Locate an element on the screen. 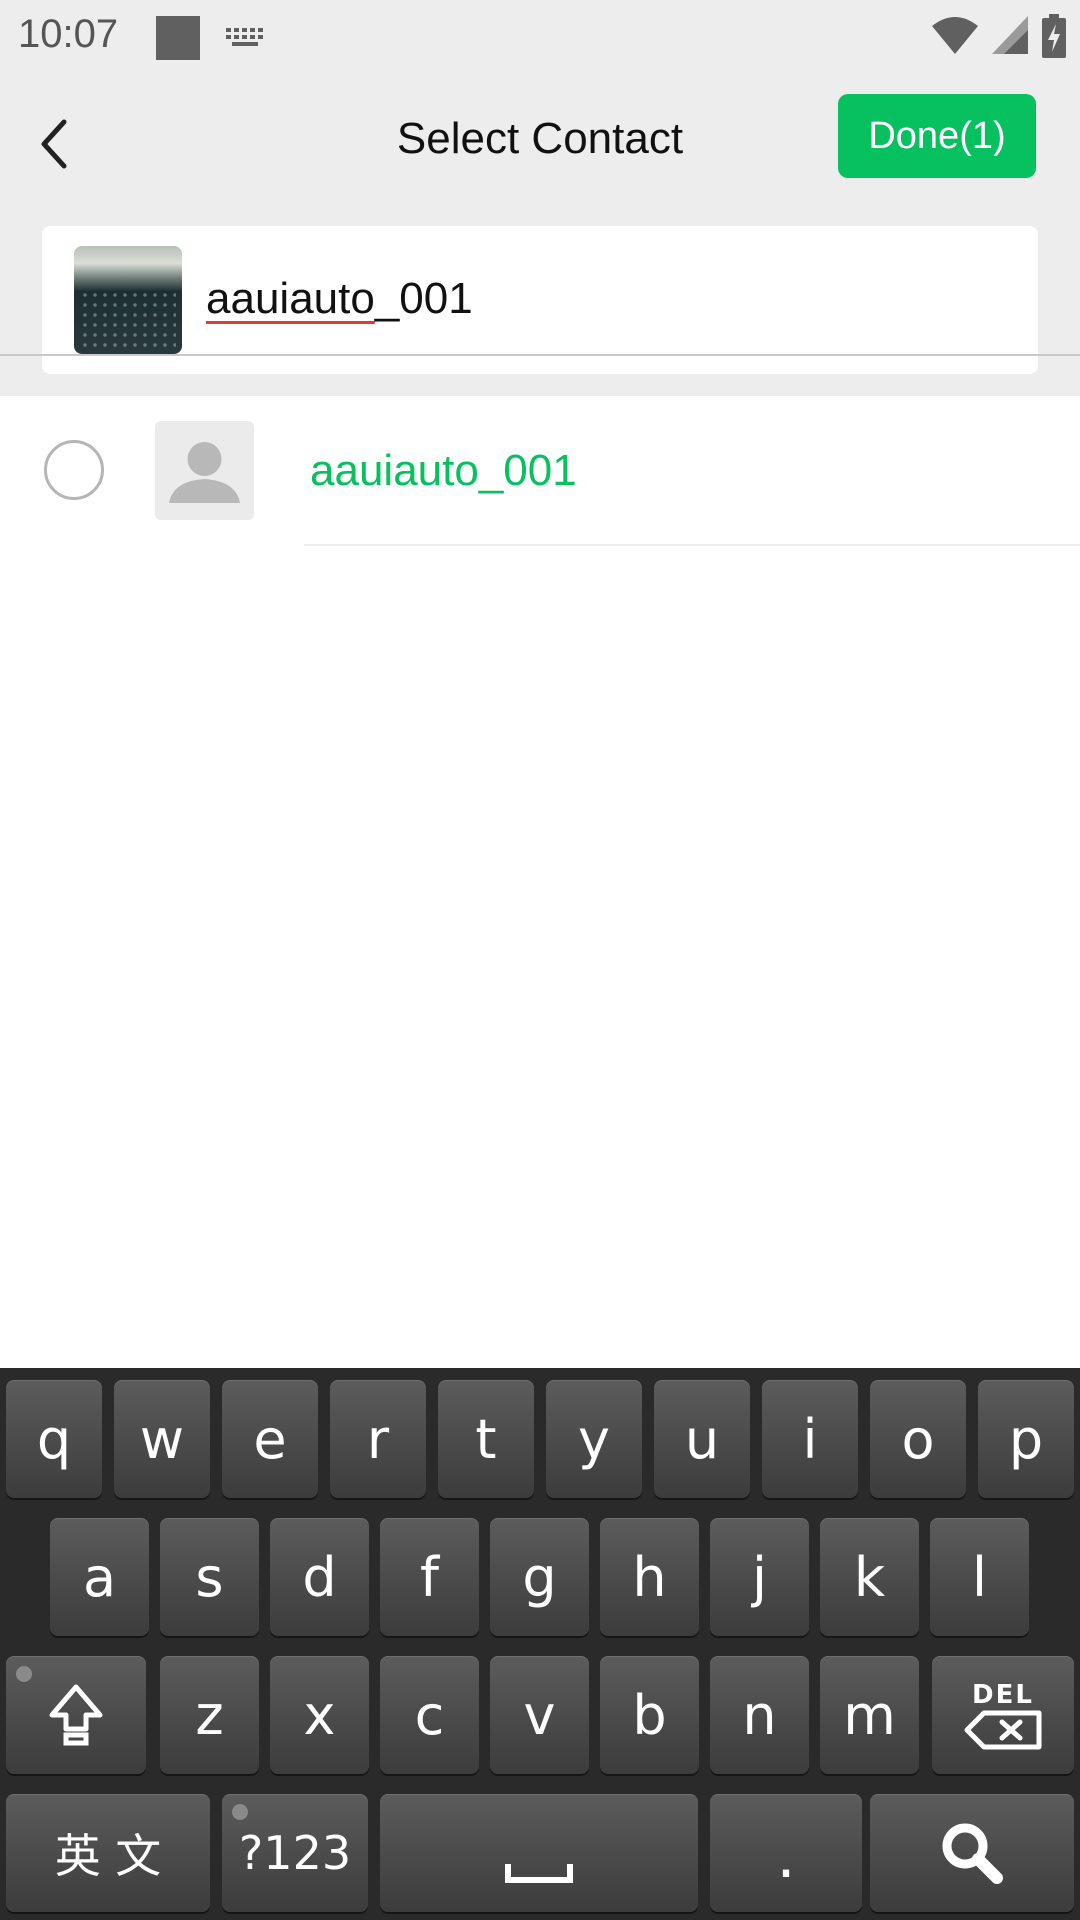 The width and height of the screenshot is (1080, 1920). key-g: g is located at coordinates (539, 1577).